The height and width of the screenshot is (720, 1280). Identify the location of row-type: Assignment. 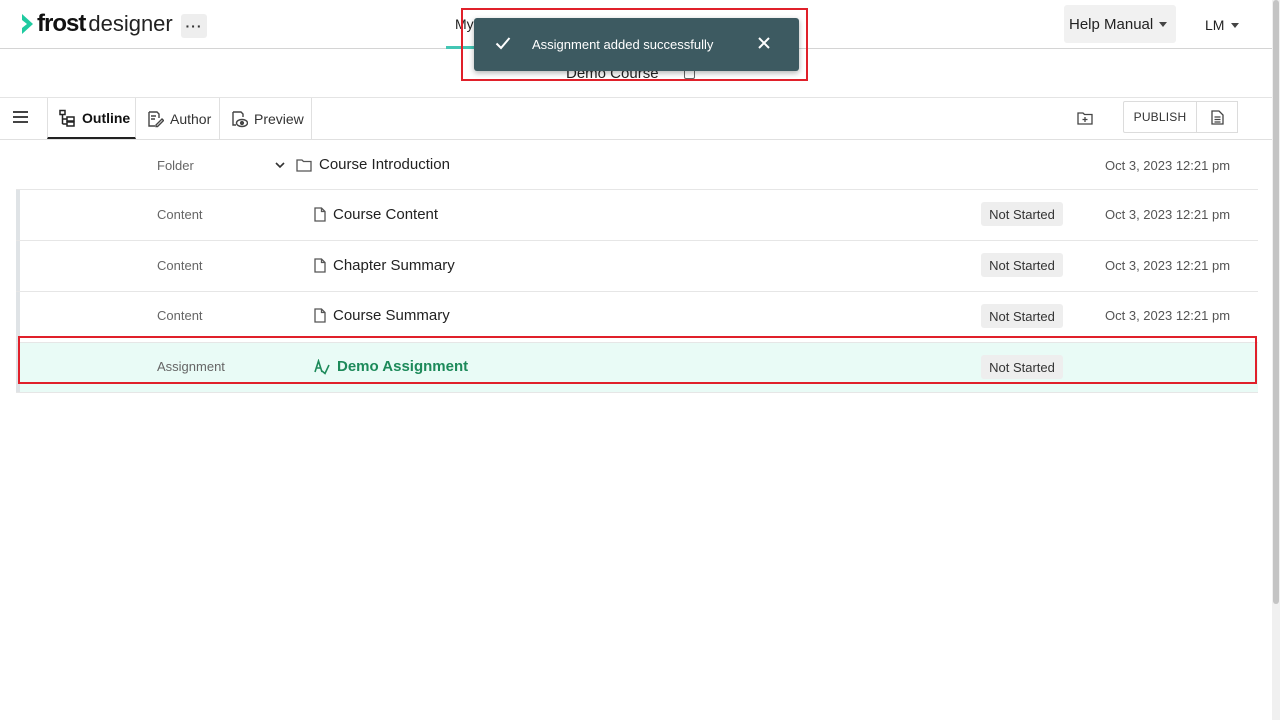
(191, 366).